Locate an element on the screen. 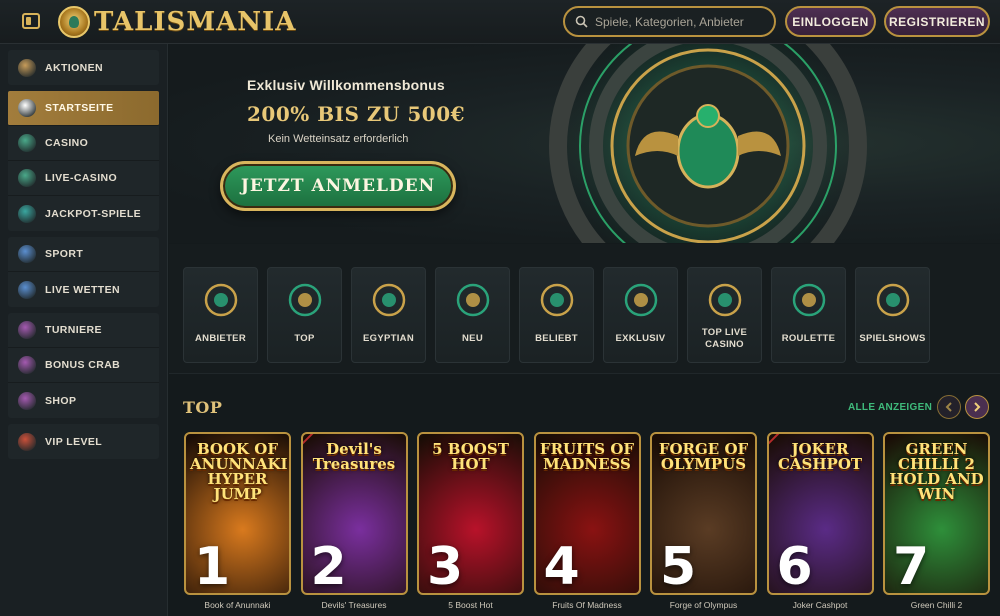  category-top-live-casino: TOP LIVE CASINO is located at coordinates (724, 315).